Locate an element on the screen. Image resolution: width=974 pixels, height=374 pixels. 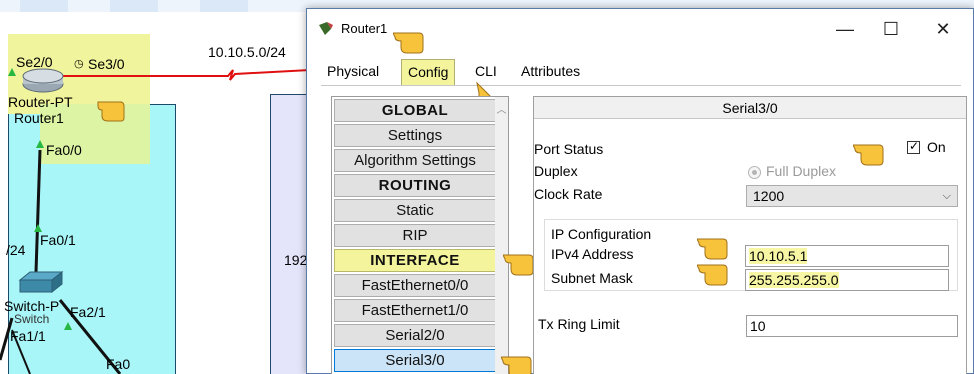
tab-config: Config is located at coordinates (428, 72).